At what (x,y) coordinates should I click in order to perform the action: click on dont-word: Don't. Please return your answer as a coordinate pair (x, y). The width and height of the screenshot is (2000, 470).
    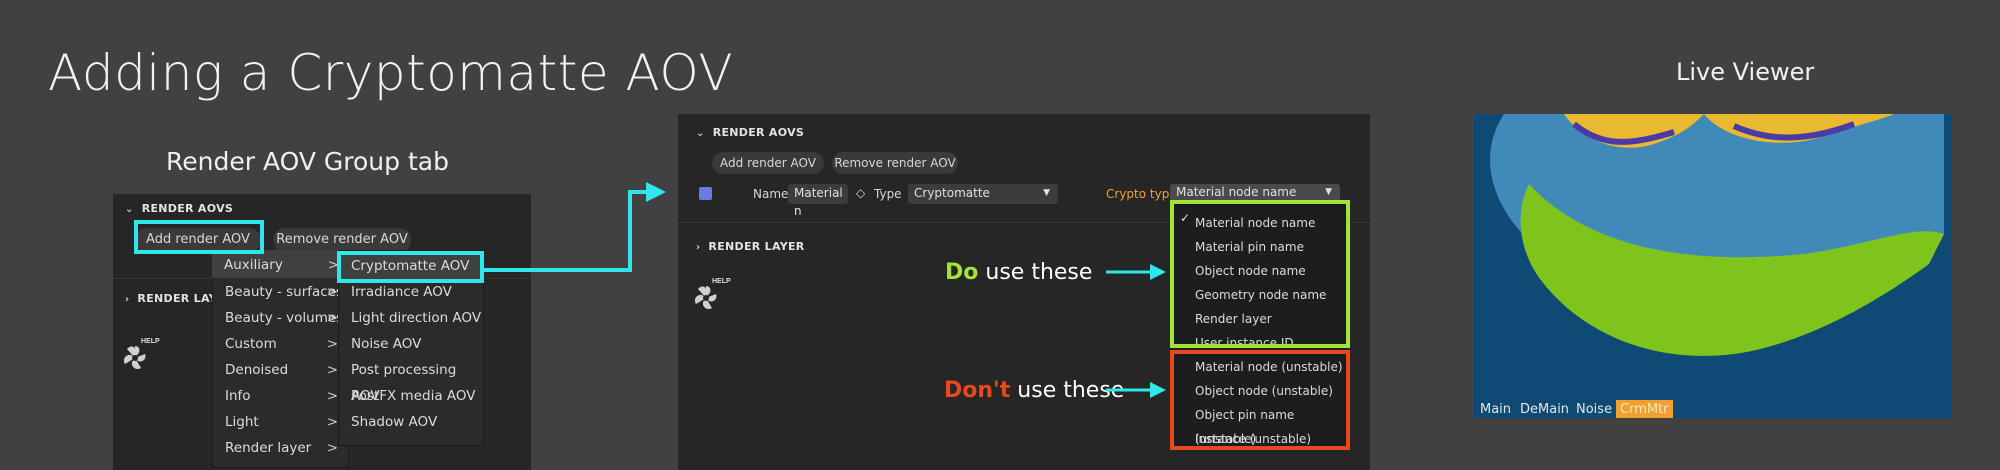
    Looking at the image, I should click on (977, 390).